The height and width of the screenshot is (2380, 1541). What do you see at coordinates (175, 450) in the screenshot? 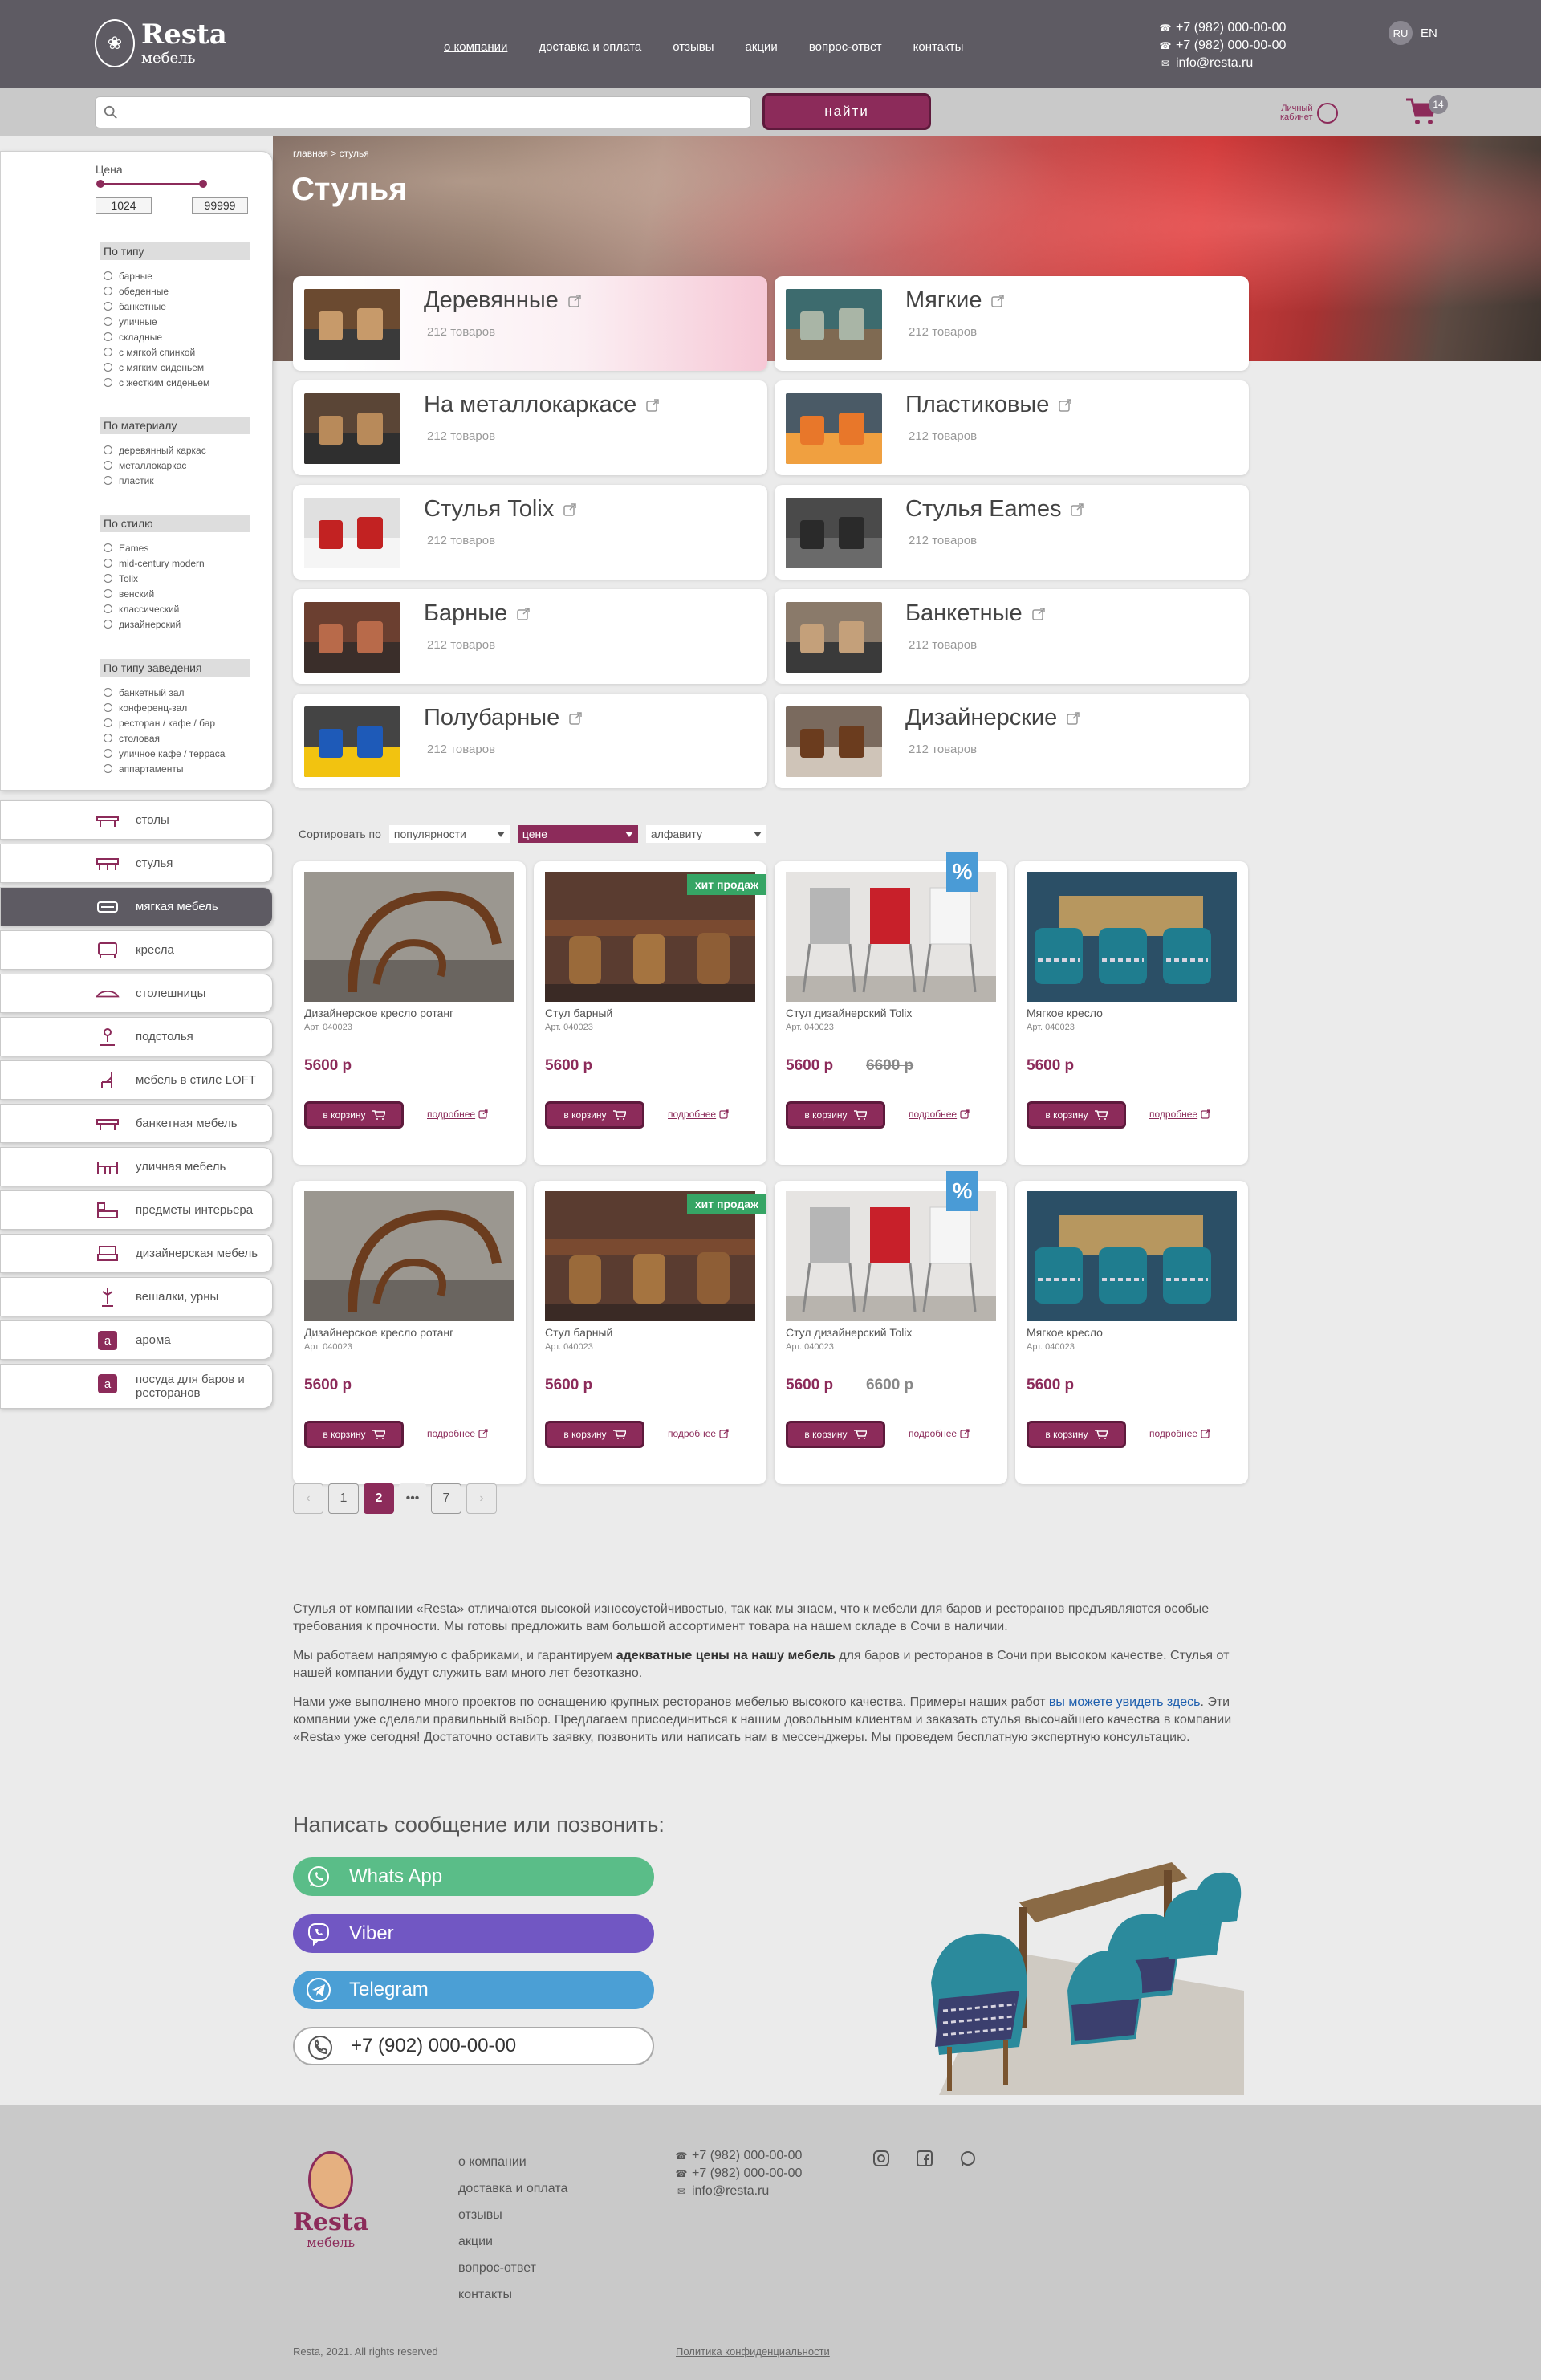
I see `filter-option: деревянный каркас` at bounding box center [175, 450].